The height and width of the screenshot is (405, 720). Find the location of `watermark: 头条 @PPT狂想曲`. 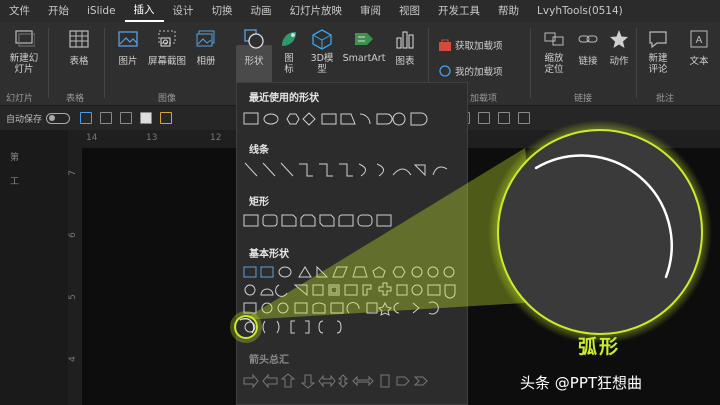

watermark: 头条 @PPT狂想曲 is located at coordinates (581, 383).